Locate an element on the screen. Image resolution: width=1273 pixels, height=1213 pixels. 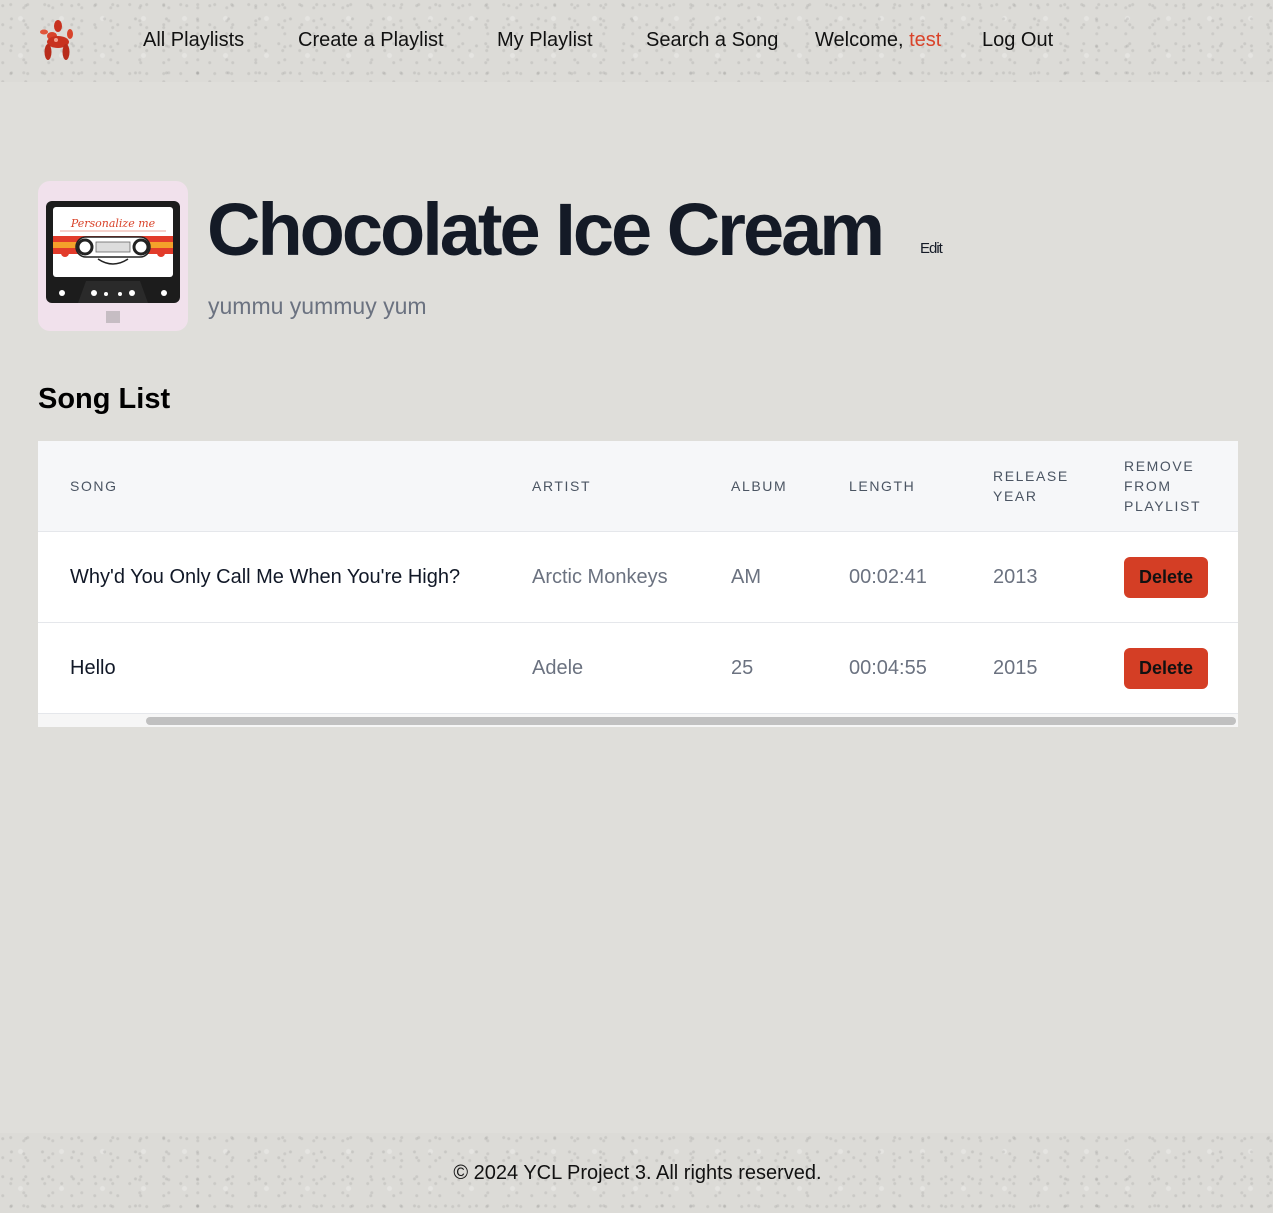
horizontal-scrollbar is located at coordinates (638, 720).